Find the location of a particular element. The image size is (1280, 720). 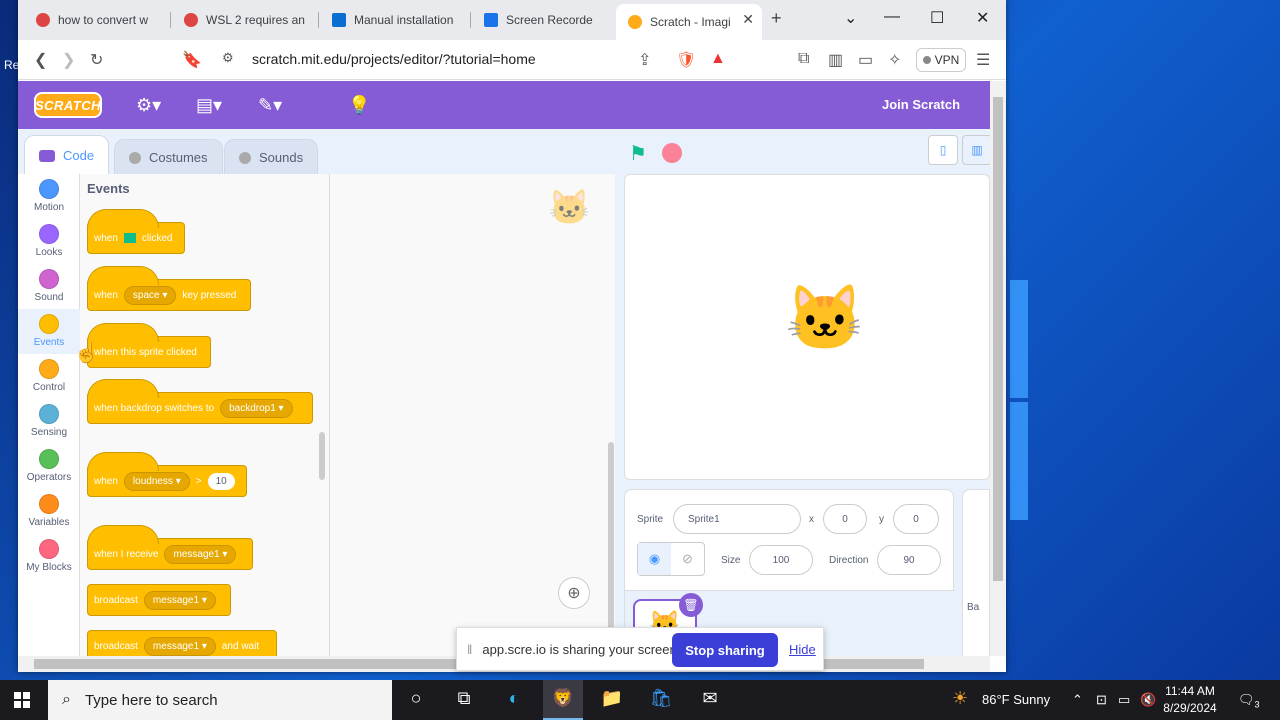

stage-canvas: 🐱 is located at coordinates (807, 327).